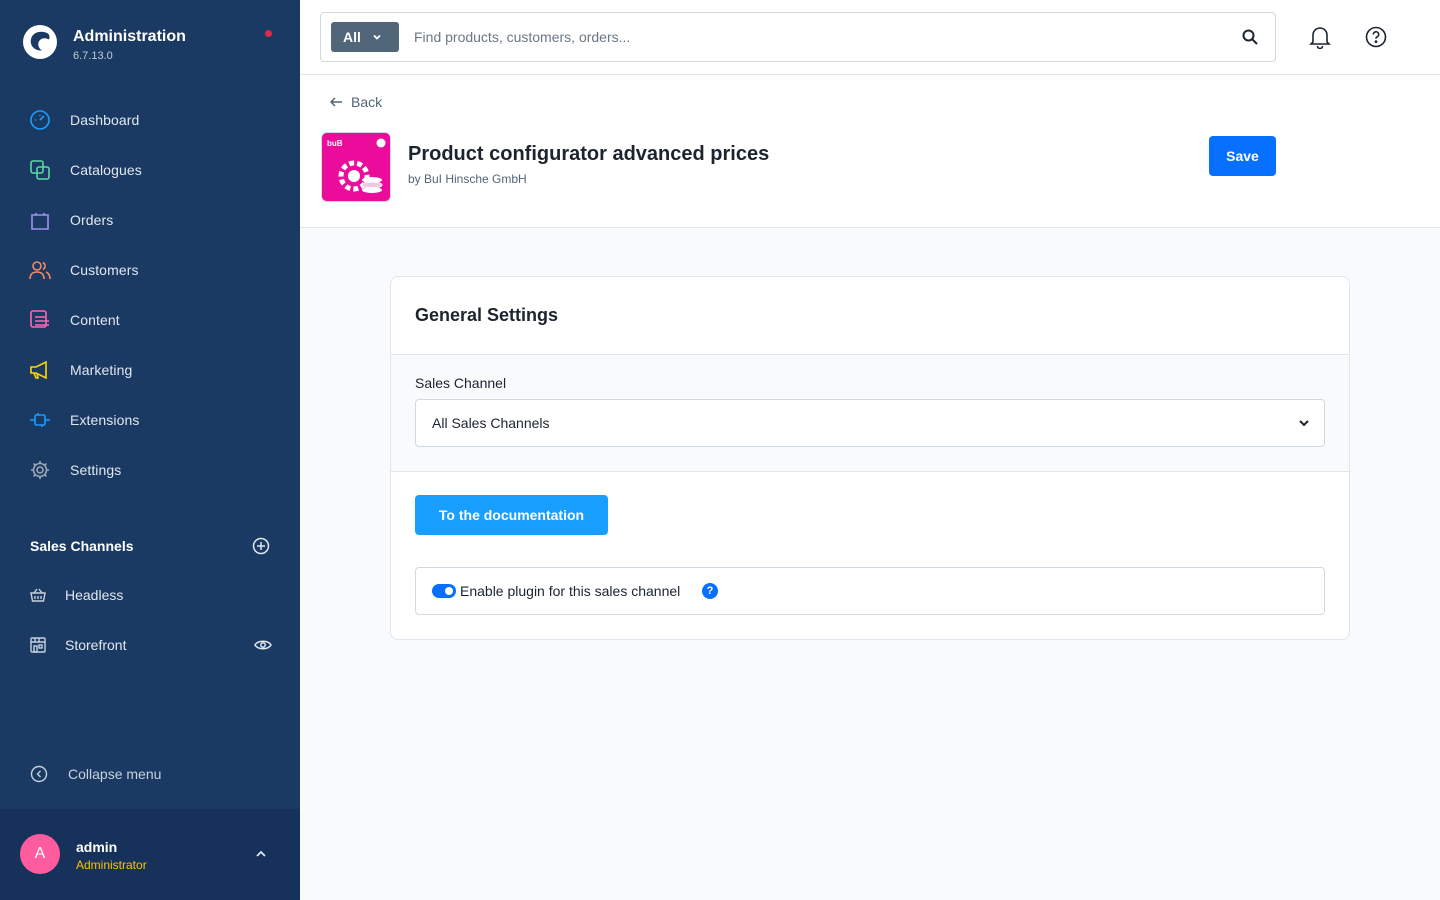 The width and height of the screenshot is (1440, 900). What do you see at coordinates (38, 595) in the screenshot?
I see `basket-icon` at bounding box center [38, 595].